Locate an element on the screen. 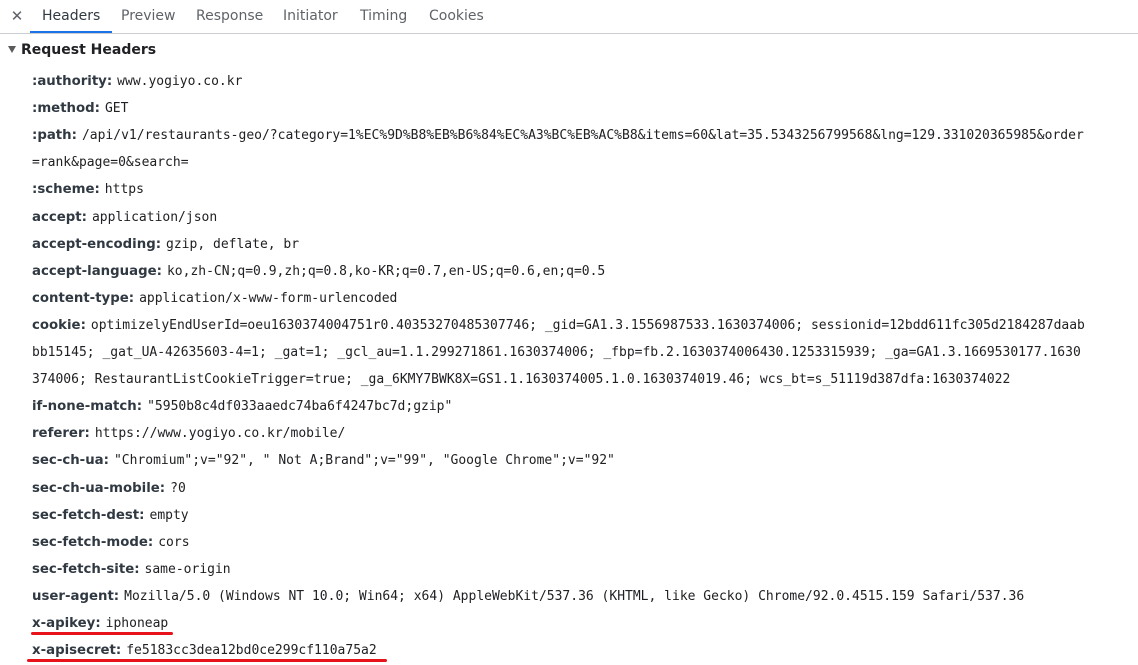  annotation-underline-apisecret is located at coordinates (207, 660).